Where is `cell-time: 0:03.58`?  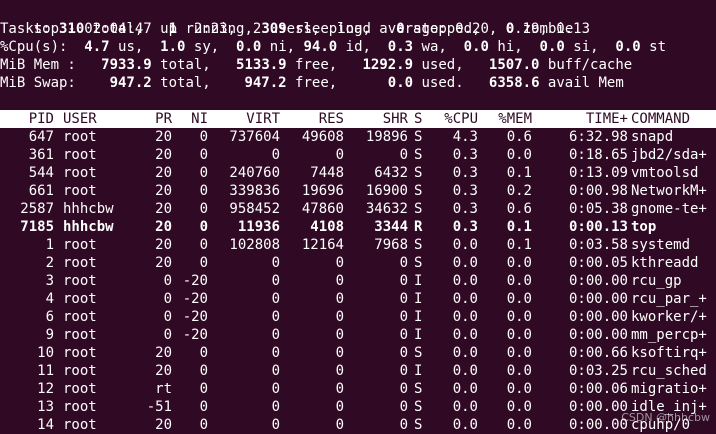
cell-time: 0:03.58 is located at coordinates (598, 245).